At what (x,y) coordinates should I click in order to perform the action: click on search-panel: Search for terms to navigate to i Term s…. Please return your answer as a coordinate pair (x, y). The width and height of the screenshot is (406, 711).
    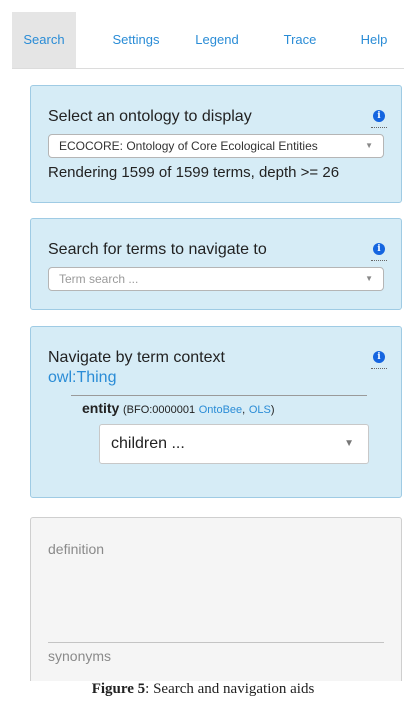
    Looking at the image, I should click on (216, 264).